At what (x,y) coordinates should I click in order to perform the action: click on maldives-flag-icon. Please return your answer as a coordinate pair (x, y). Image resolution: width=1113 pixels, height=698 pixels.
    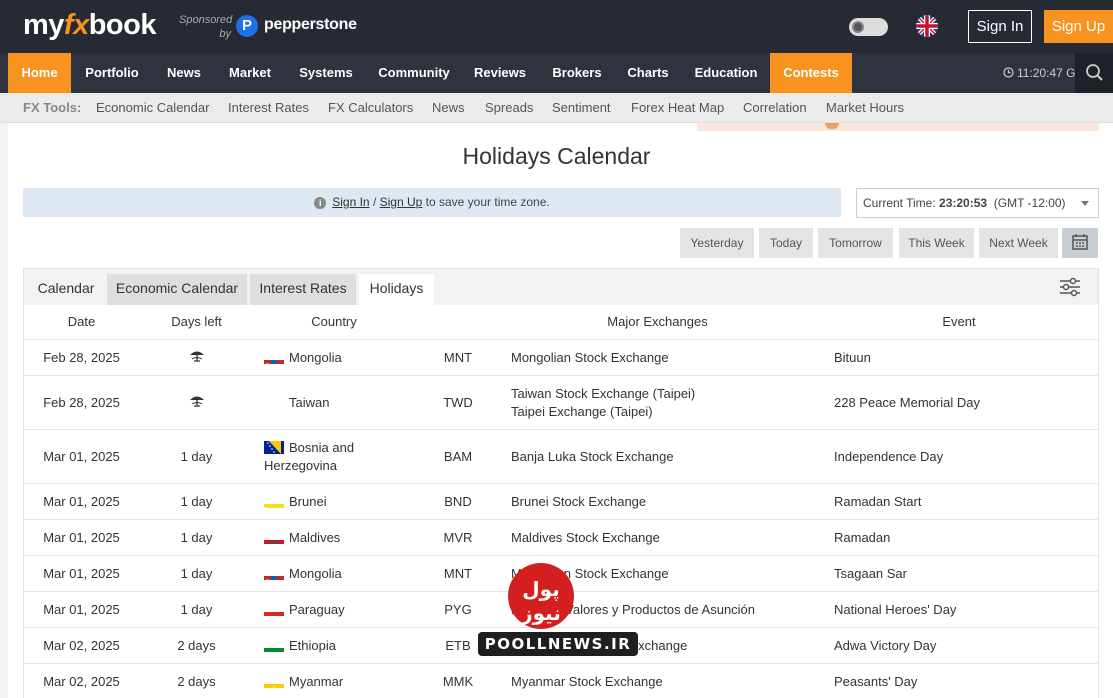
    Looking at the image, I should click on (274, 537).